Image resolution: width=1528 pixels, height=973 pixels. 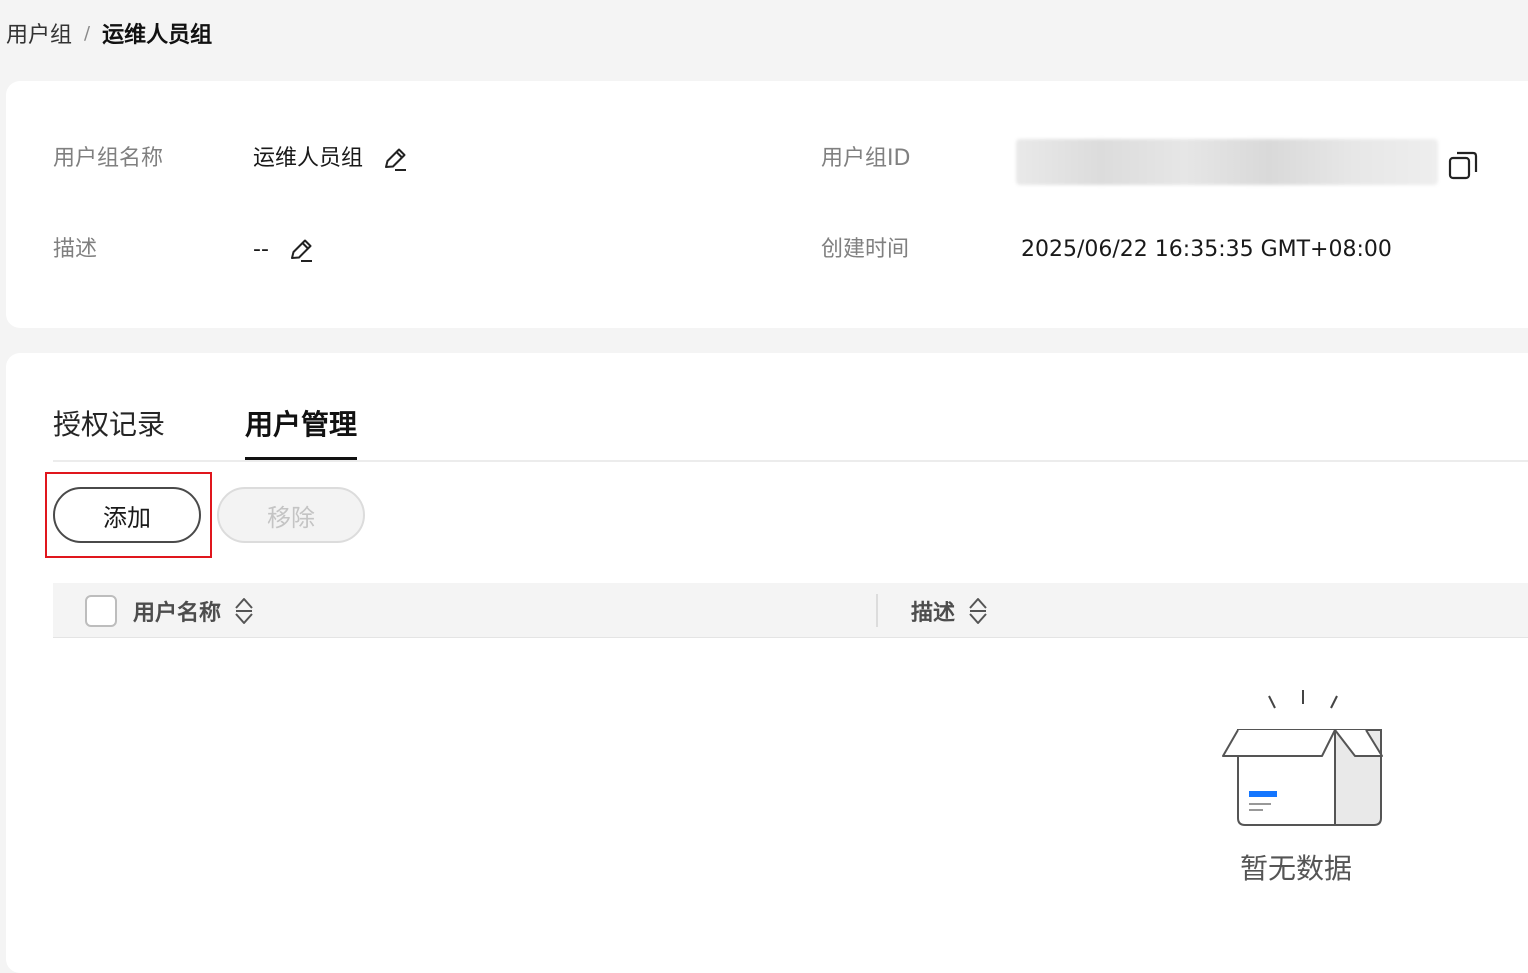 I want to click on column-description-label: 描述, so click(x=933, y=613).